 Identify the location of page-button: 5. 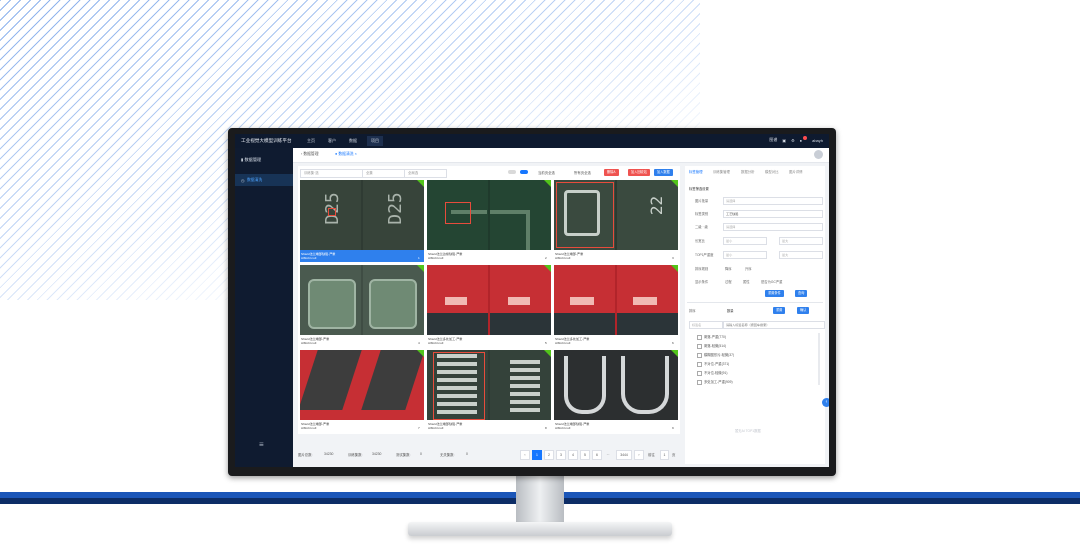
(585, 455).